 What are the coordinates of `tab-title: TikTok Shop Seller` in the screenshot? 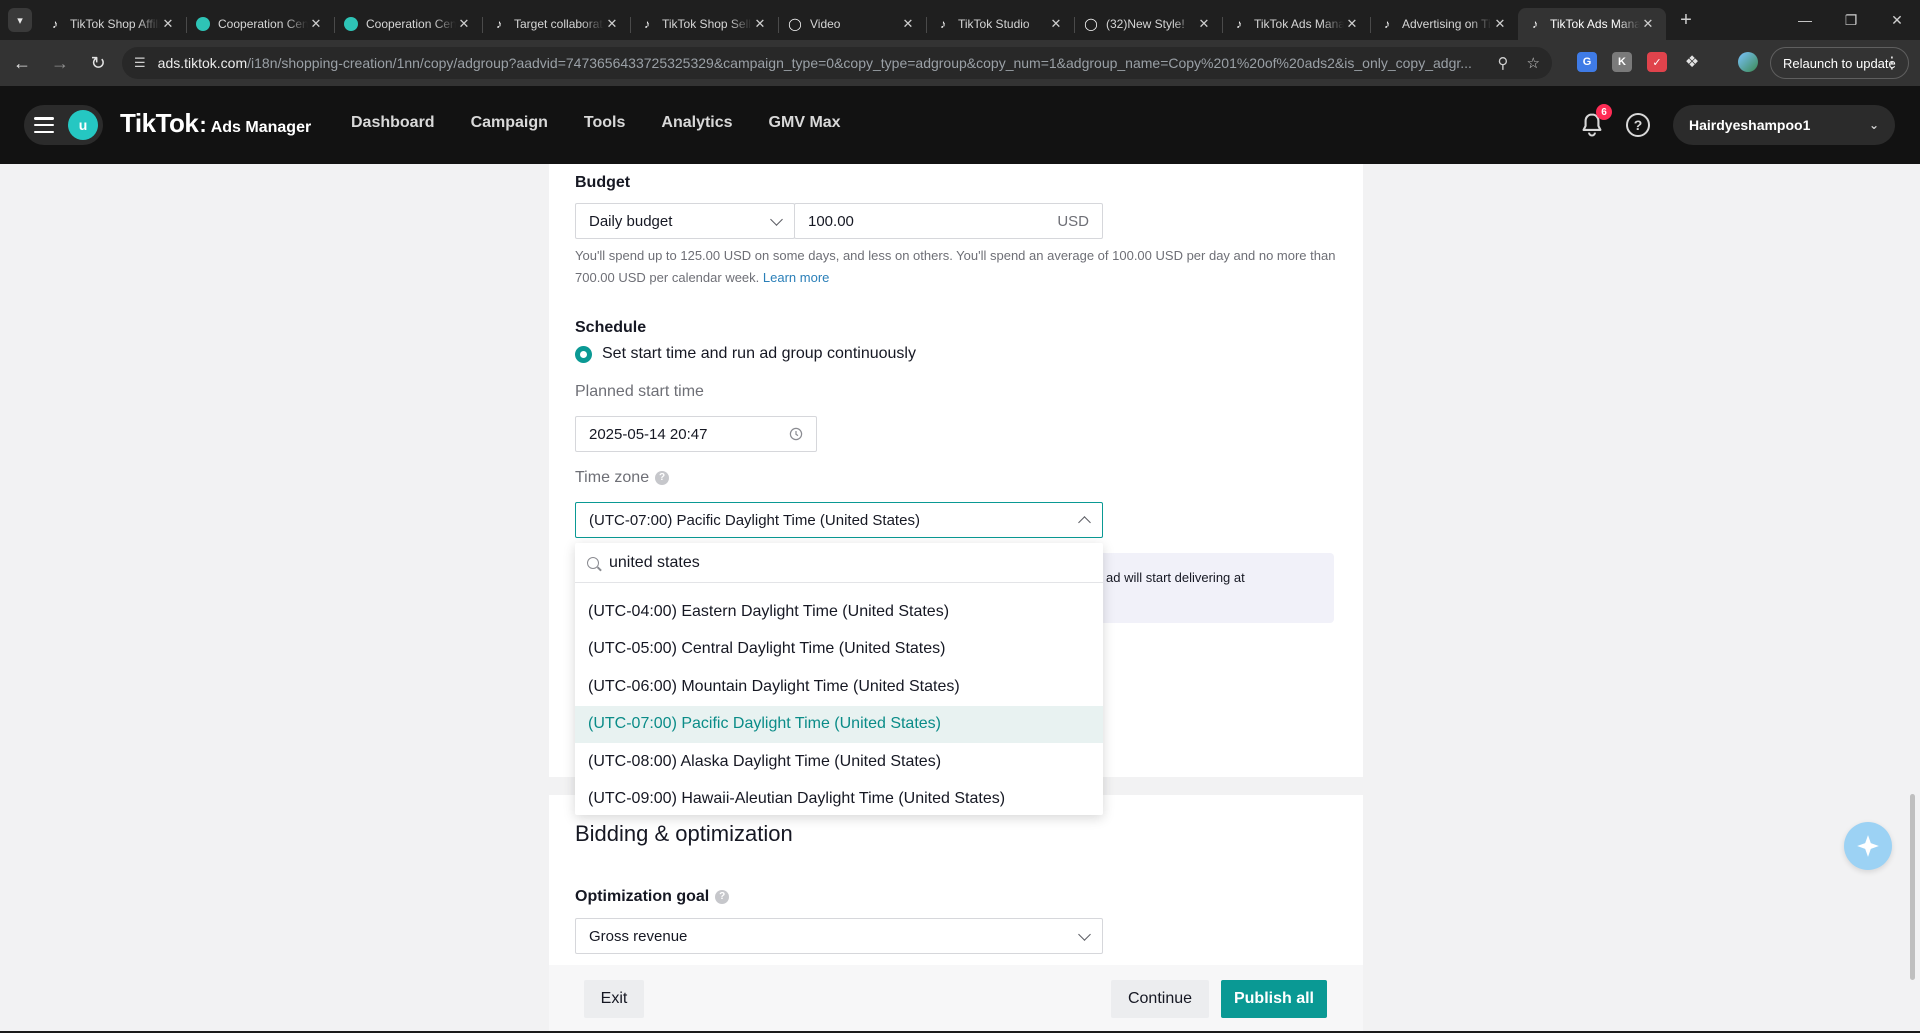 It's located at (707, 24).